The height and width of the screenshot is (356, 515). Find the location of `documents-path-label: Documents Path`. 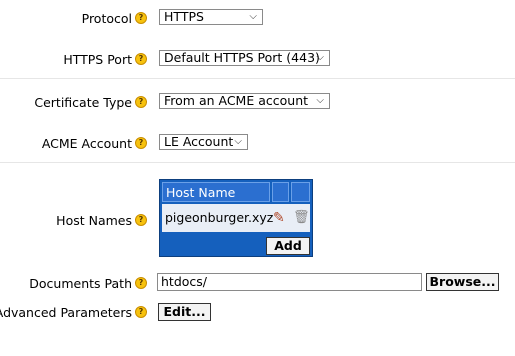

documents-path-label: Documents Path is located at coordinates (80, 283).